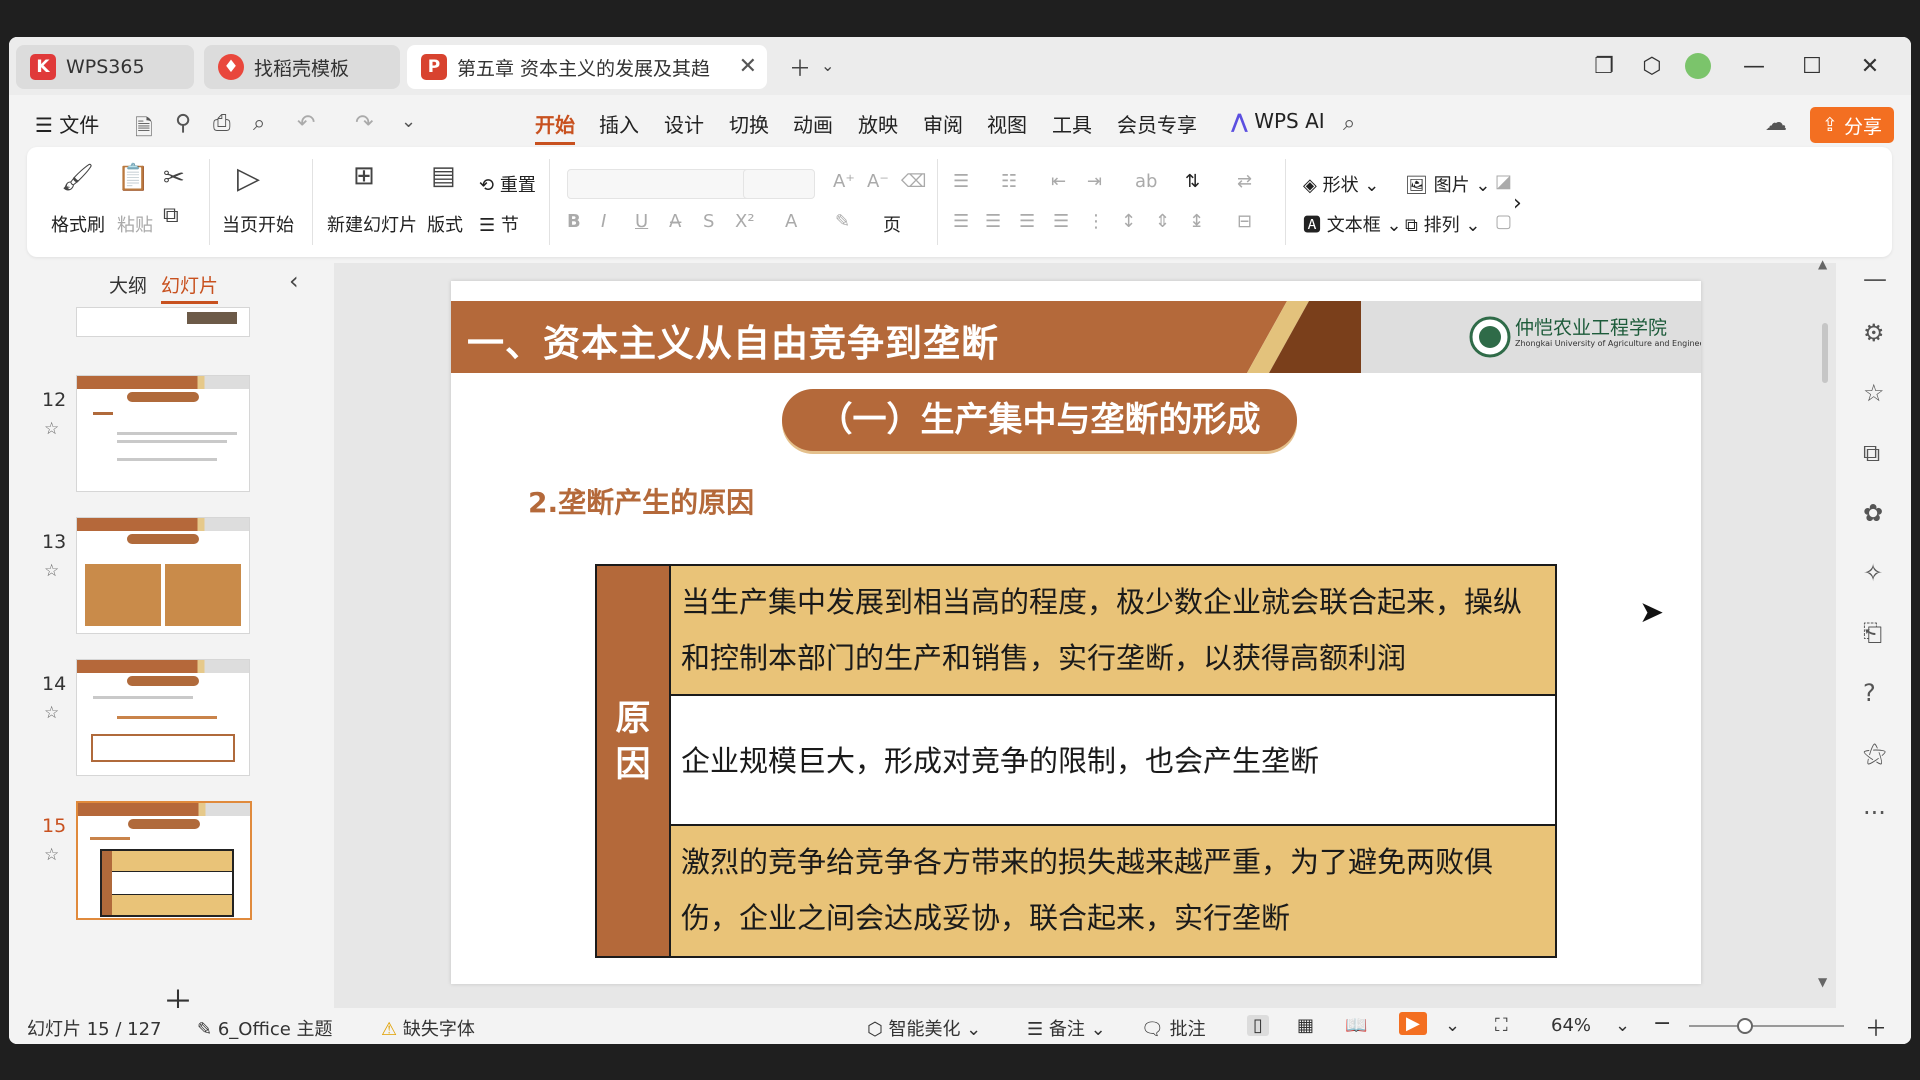 The height and width of the screenshot is (1080, 1920). What do you see at coordinates (1244, 181) in the screenshot?
I see `convert-icon: ⇄` at bounding box center [1244, 181].